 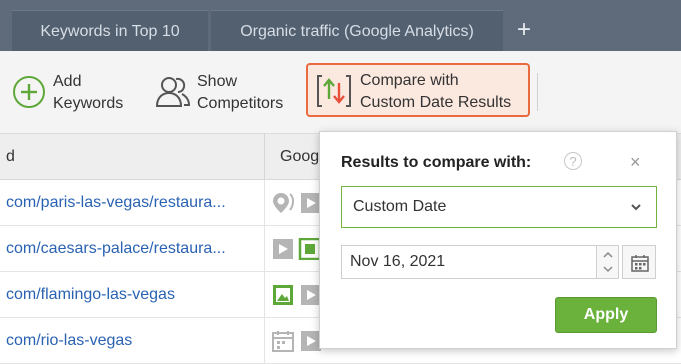 I want to click on users-icon, so click(x=173, y=94).